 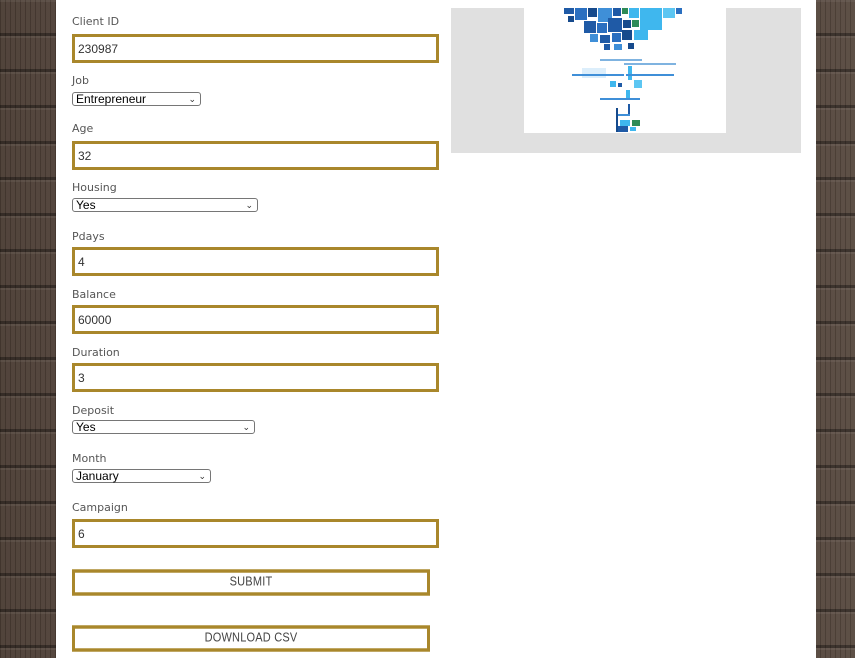 I want to click on plot-squares, so click(x=623, y=29).